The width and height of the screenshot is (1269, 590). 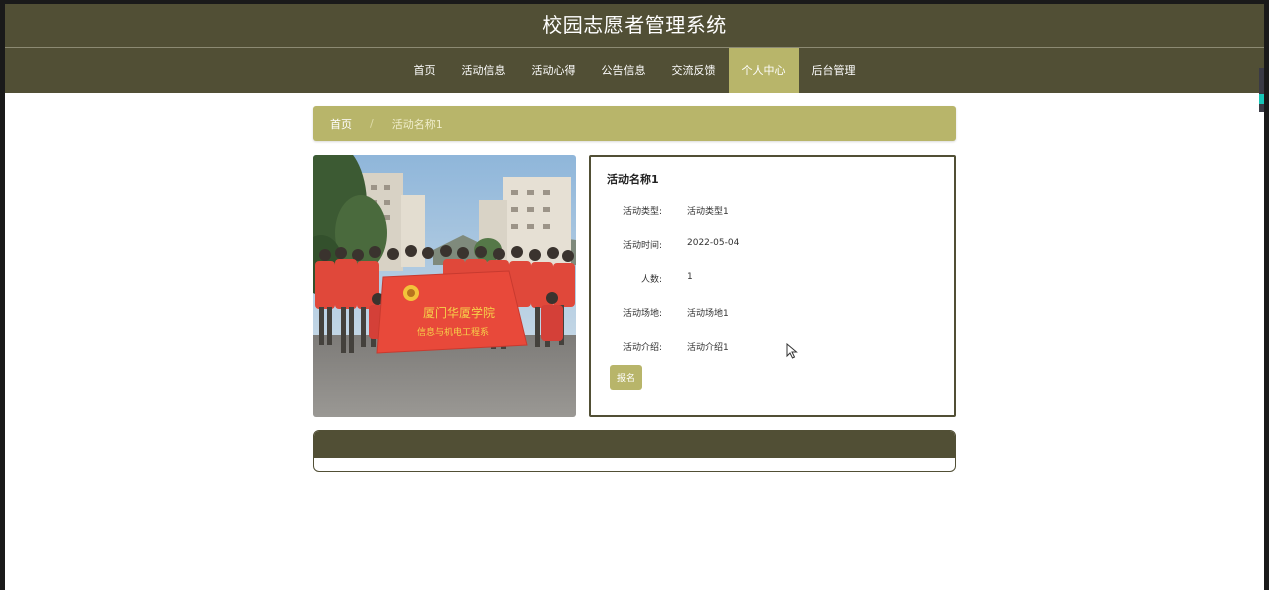 What do you see at coordinates (341, 124) in the screenshot?
I see `breadcrumb-home-link: 首页` at bounding box center [341, 124].